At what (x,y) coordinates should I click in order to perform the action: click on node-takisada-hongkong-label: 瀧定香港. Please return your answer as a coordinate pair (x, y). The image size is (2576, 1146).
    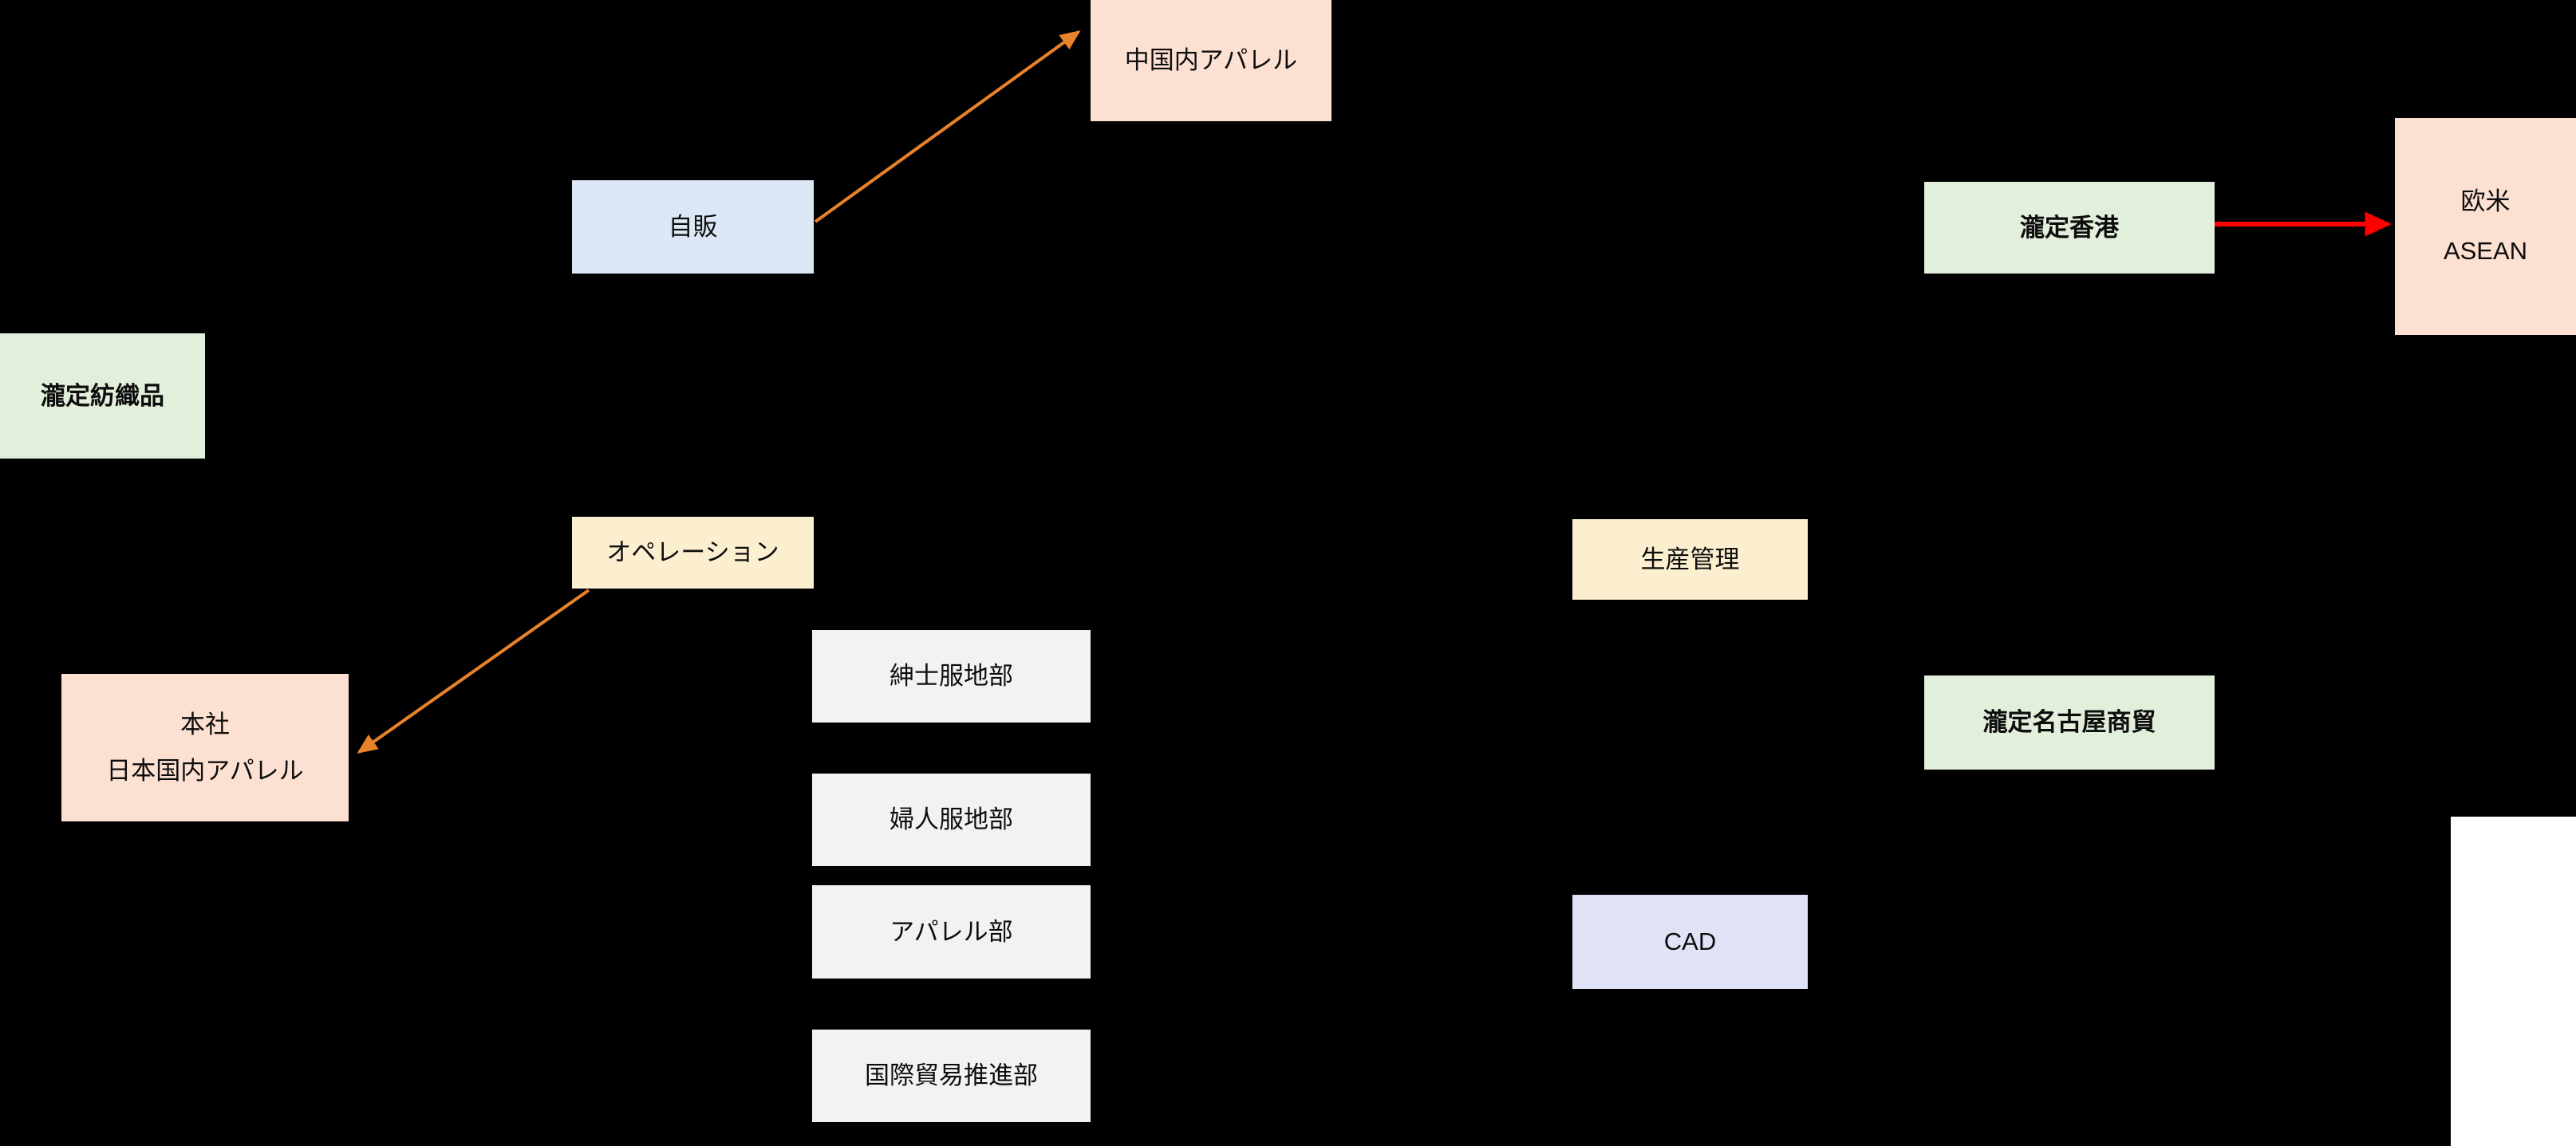
    Looking at the image, I should click on (2069, 227).